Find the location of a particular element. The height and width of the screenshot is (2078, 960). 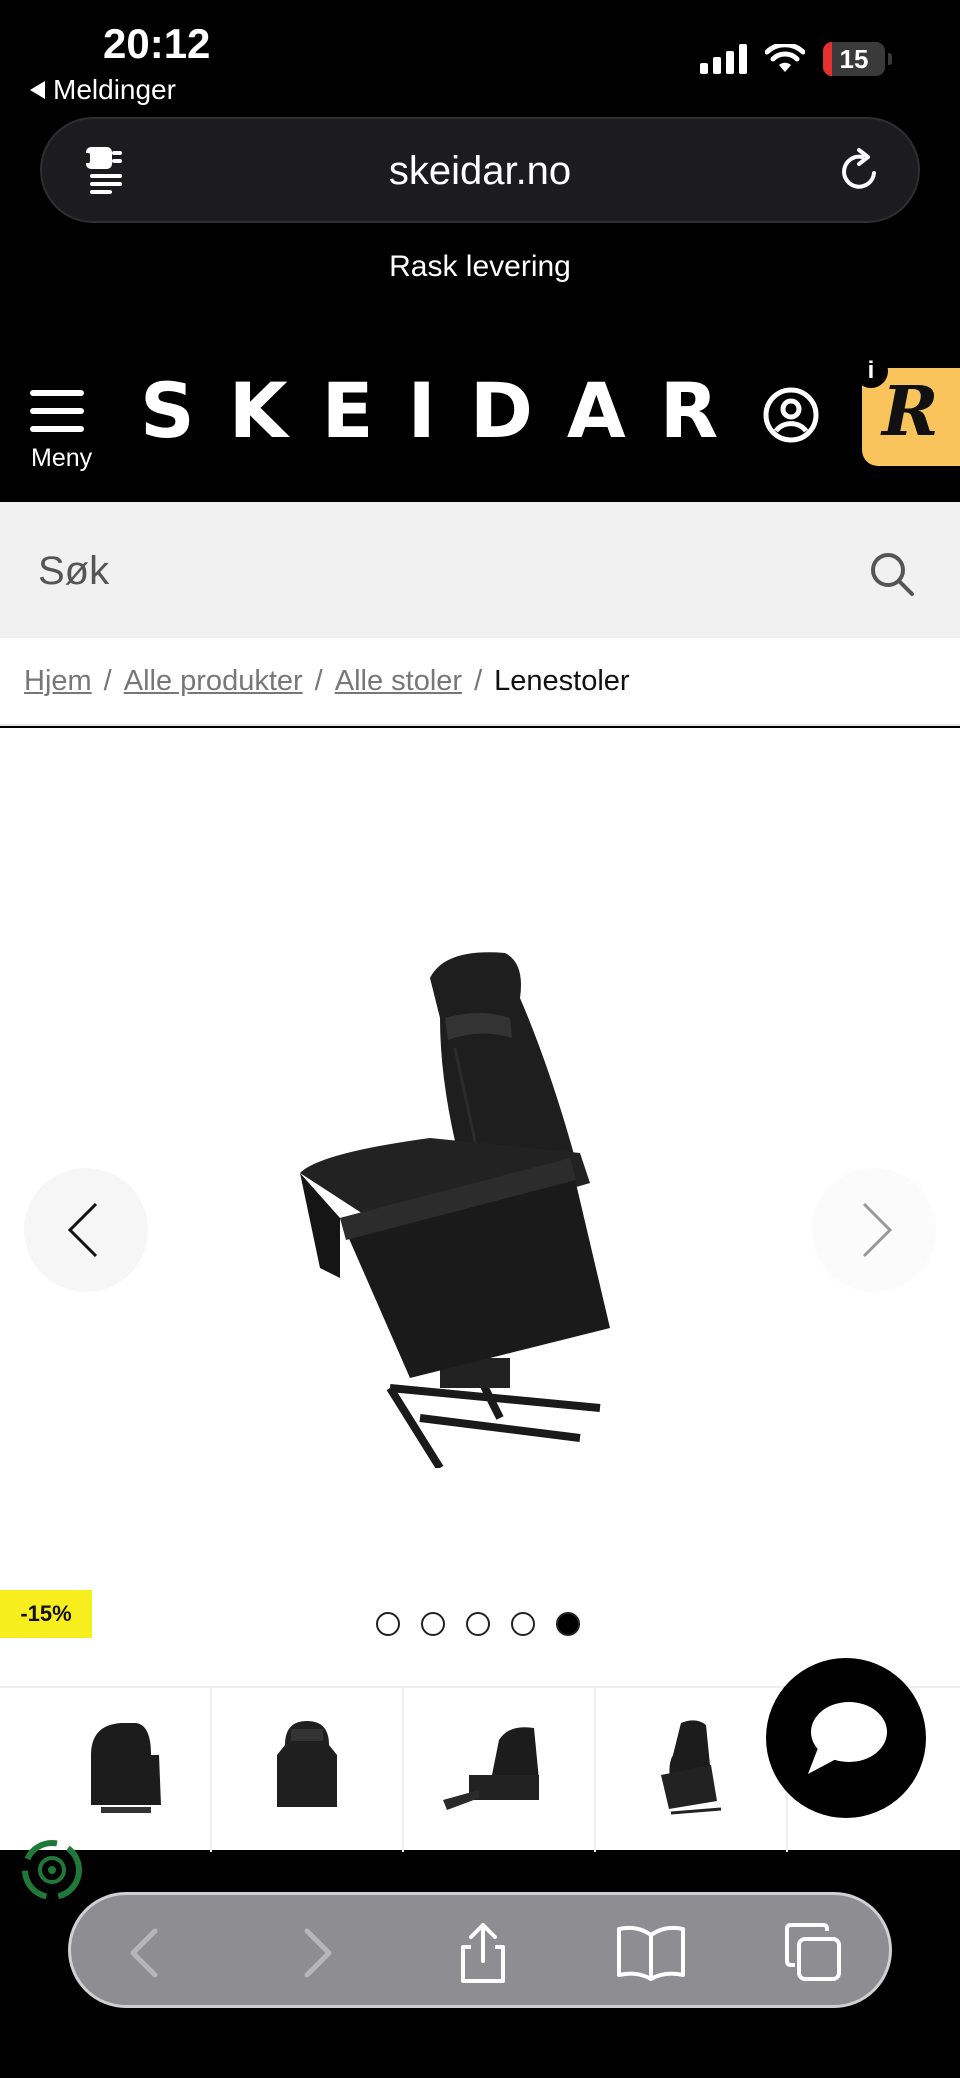

battery-icon: 15 is located at coordinates (857, 59).